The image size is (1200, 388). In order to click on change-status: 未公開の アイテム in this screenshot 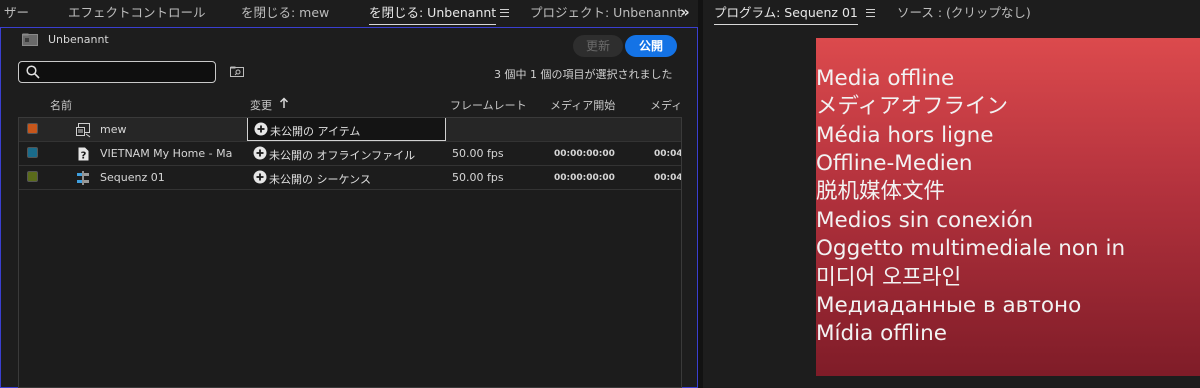, I will do `click(315, 131)`.